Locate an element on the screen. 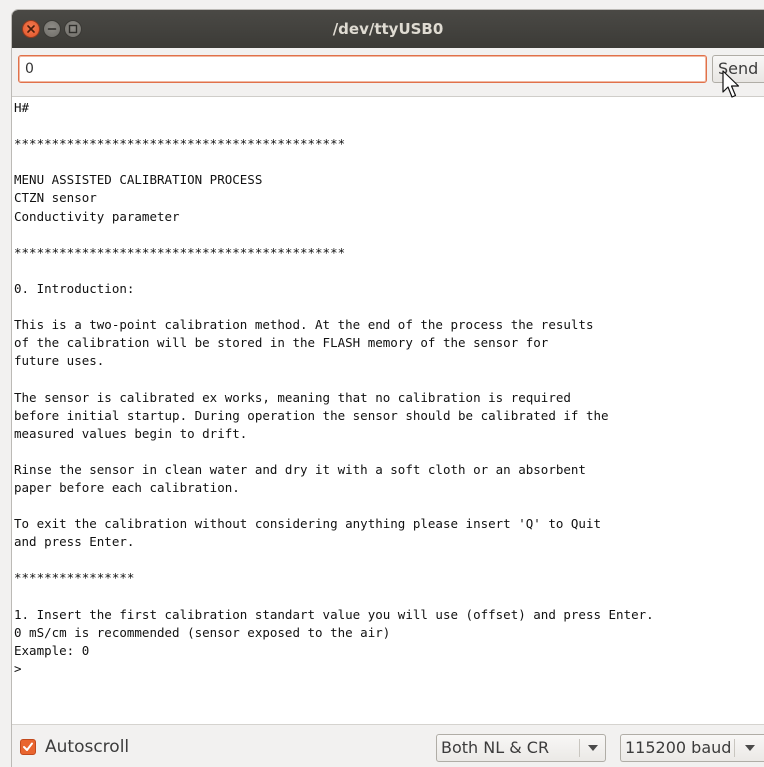  console-line: and press Enter. is located at coordinates (74, 542).